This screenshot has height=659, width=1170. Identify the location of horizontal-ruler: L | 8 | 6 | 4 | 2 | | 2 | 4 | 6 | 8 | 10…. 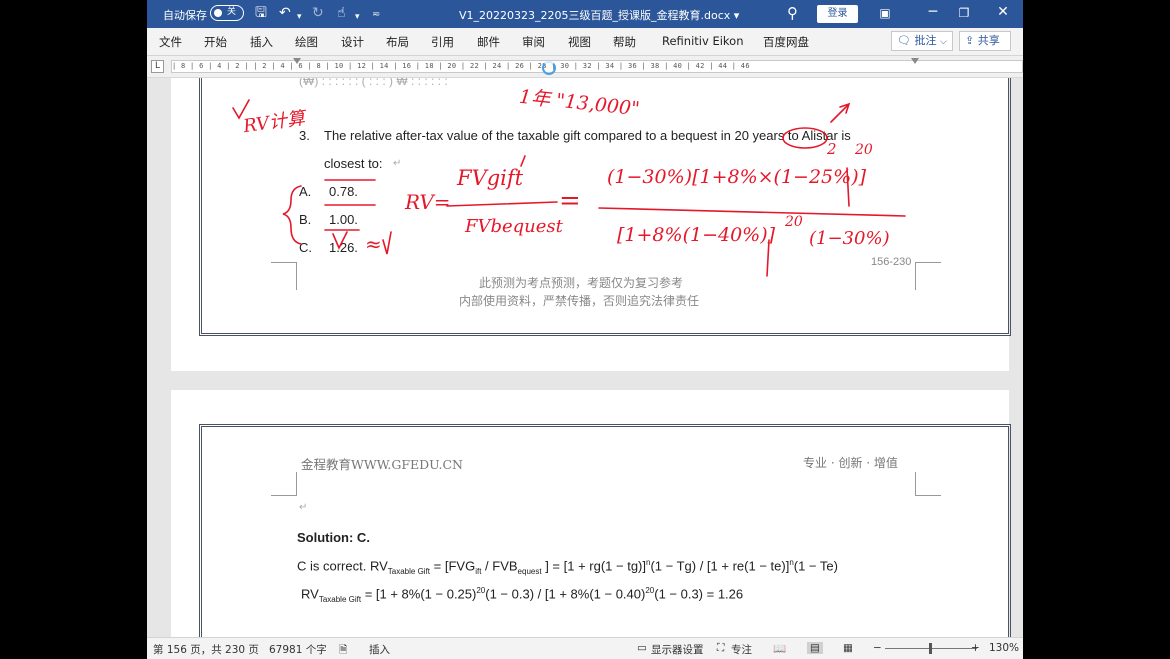
(585, 67).